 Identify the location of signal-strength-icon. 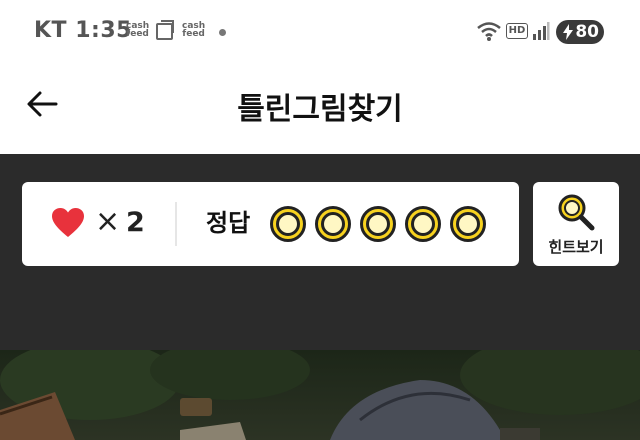
(541, 31).